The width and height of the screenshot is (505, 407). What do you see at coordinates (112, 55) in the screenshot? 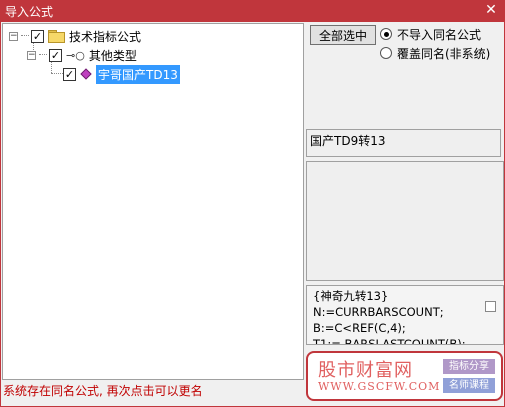
I see `tree-node-label: 其他类型` at bounding box center [112, 55].